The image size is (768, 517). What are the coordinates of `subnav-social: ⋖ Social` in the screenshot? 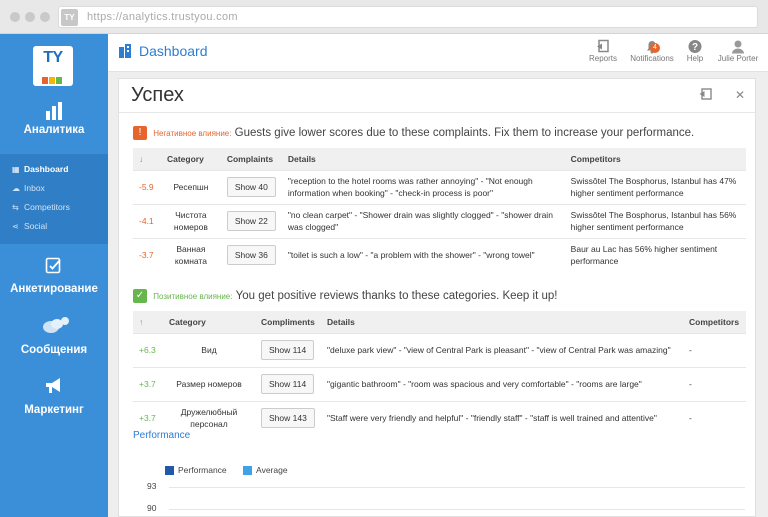 It's located at (29, 228).